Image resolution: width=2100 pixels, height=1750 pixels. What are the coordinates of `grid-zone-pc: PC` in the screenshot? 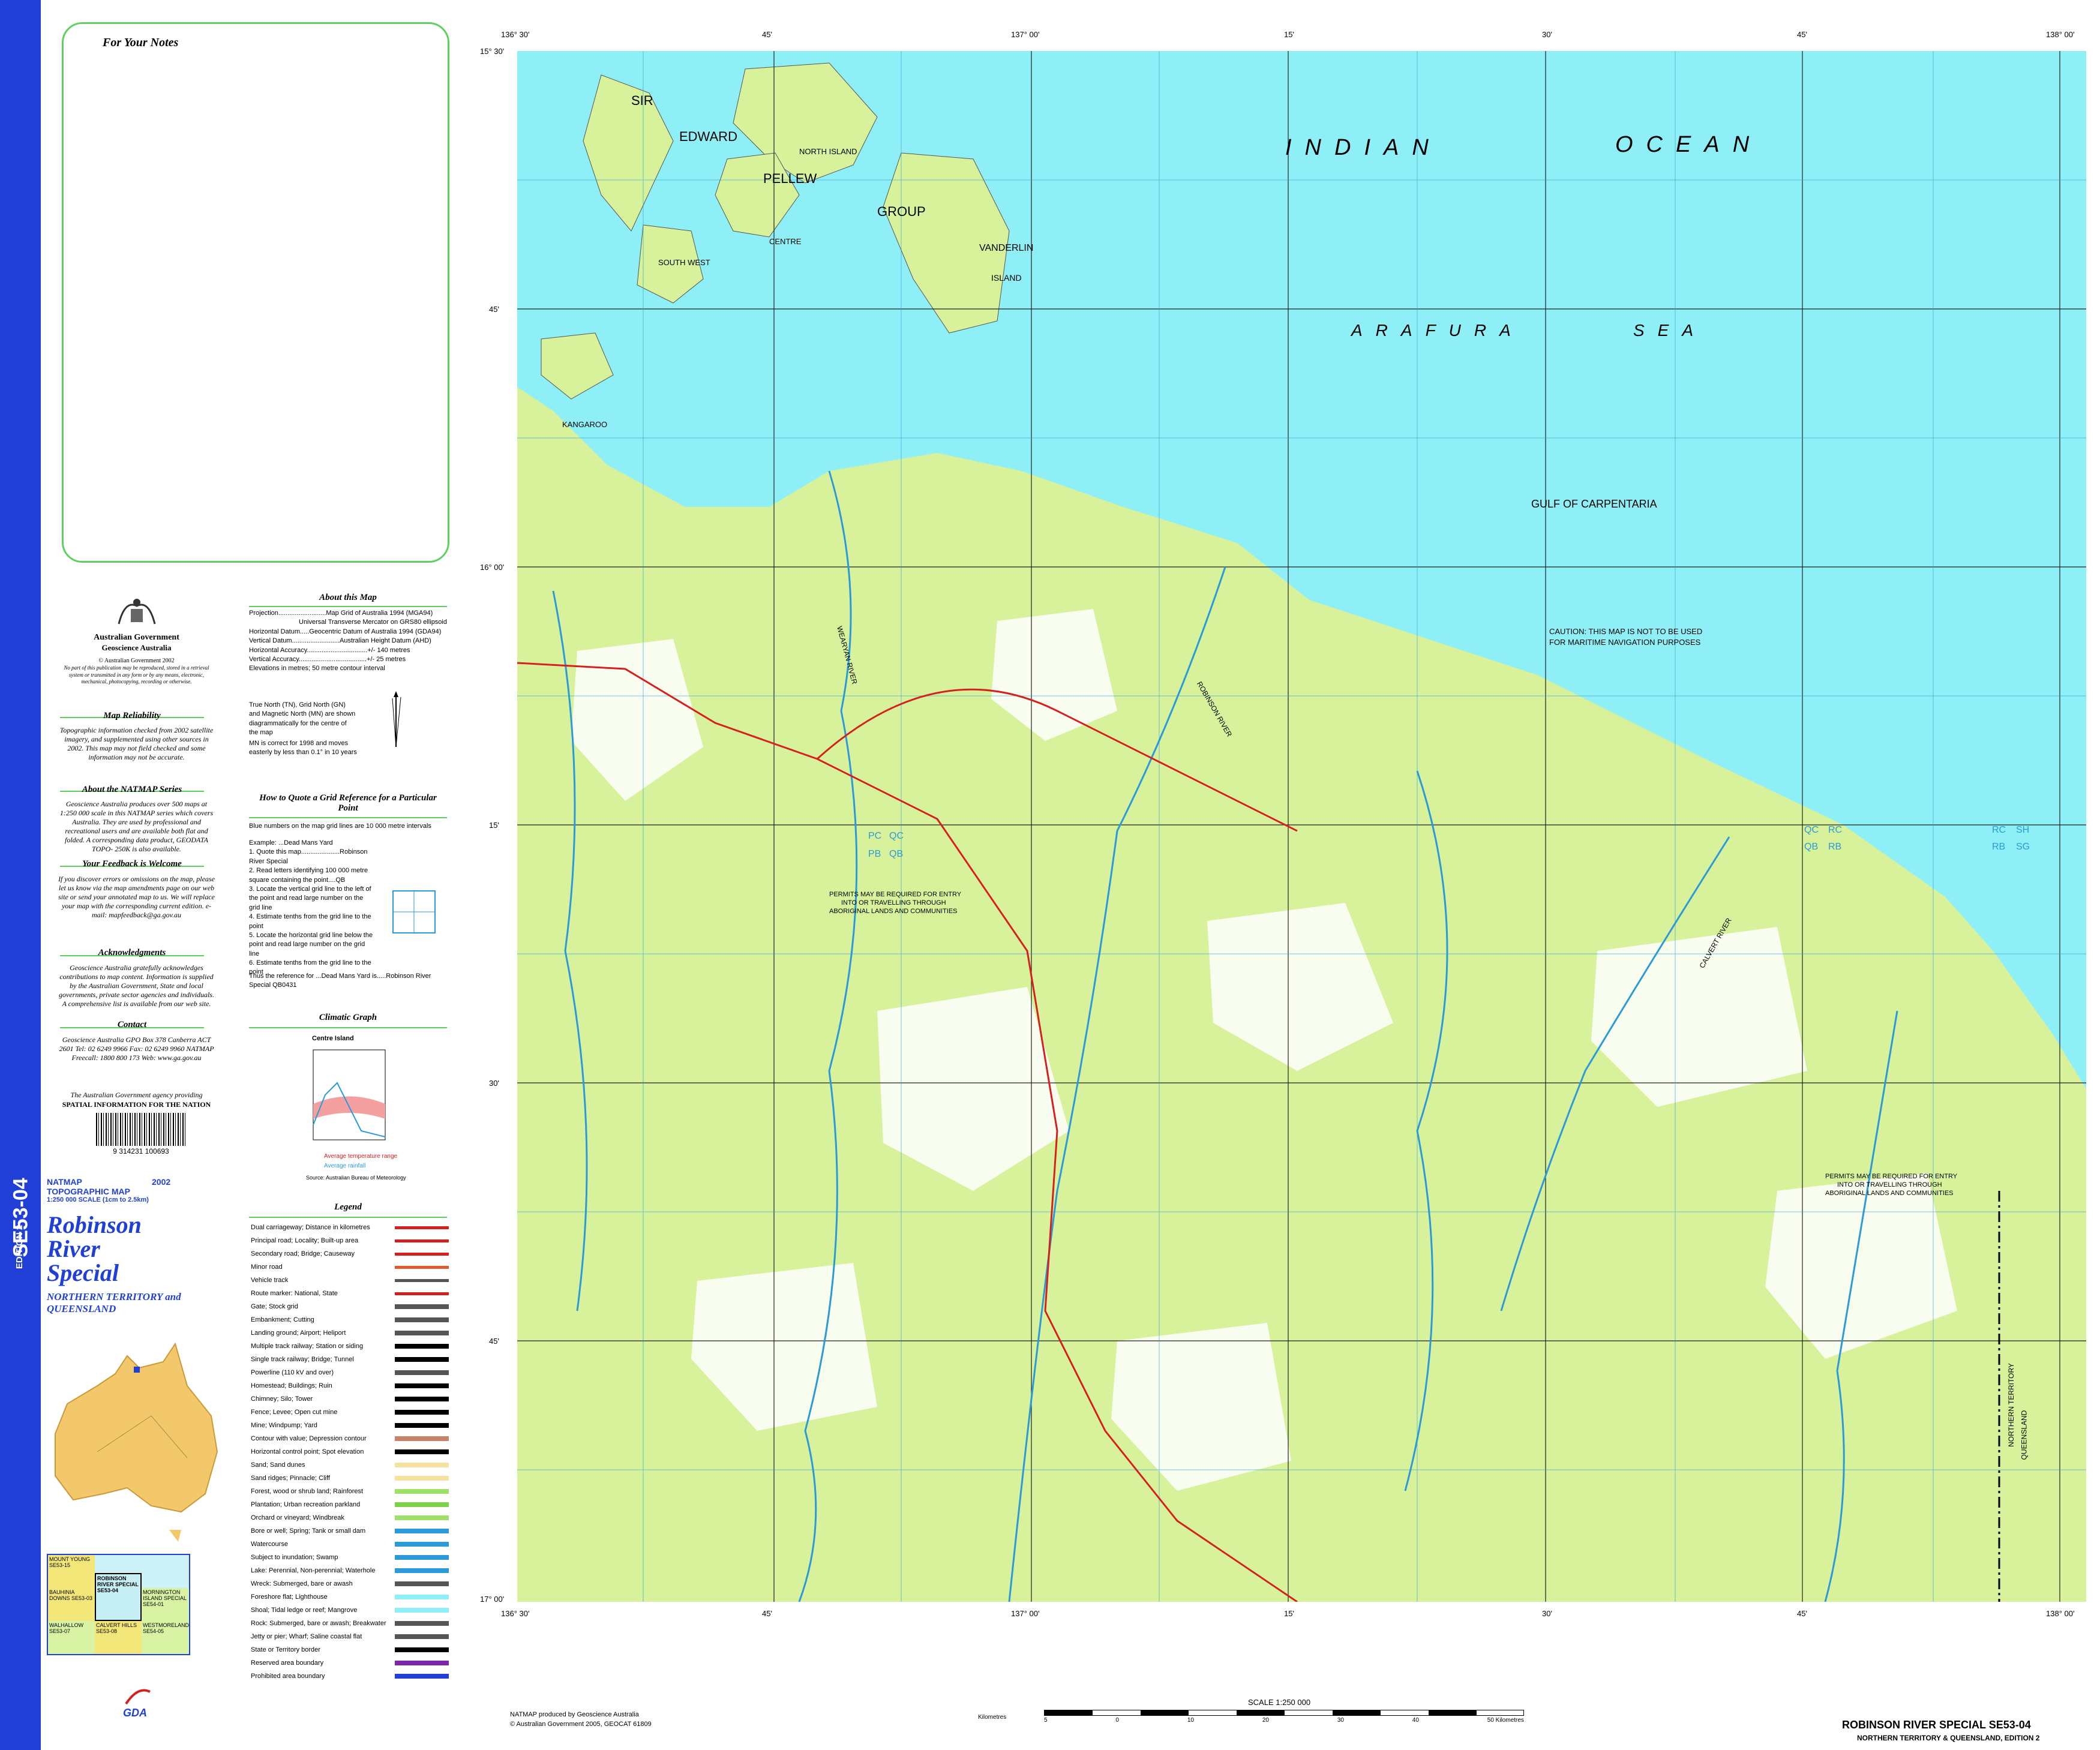 It's located at (875, 836).